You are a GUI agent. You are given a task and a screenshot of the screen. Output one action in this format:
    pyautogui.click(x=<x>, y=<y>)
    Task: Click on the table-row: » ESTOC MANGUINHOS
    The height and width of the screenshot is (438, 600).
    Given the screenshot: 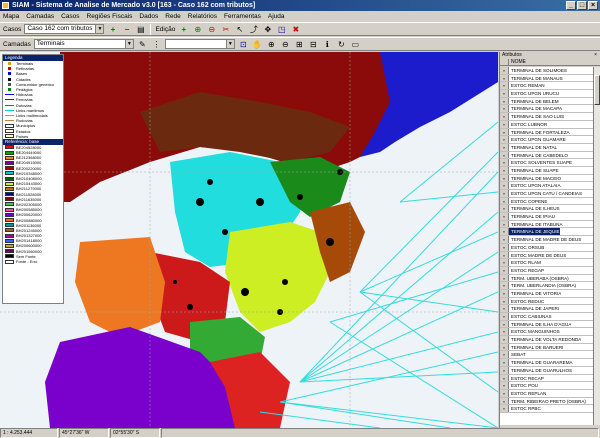 What is the action you would take?
    pyautogui.click(x=546, y=332)
    